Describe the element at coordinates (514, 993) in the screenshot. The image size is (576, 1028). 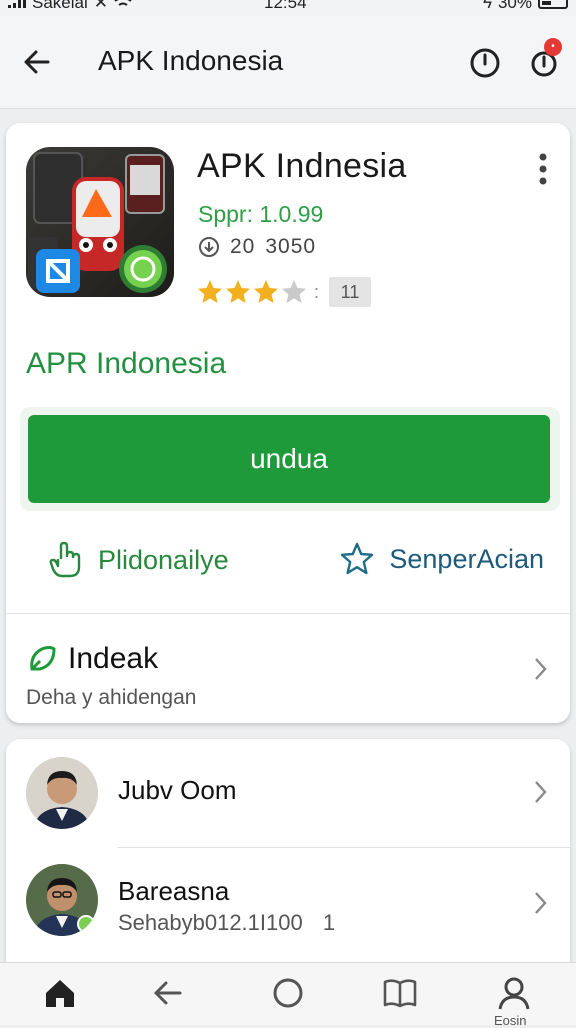
I see `profile-icon` at that location.